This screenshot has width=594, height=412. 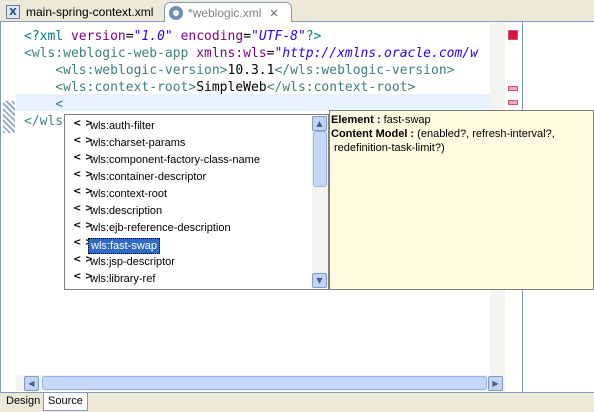 I want to click on horizontal-scroll-thumb, so click(x=264, y=383).